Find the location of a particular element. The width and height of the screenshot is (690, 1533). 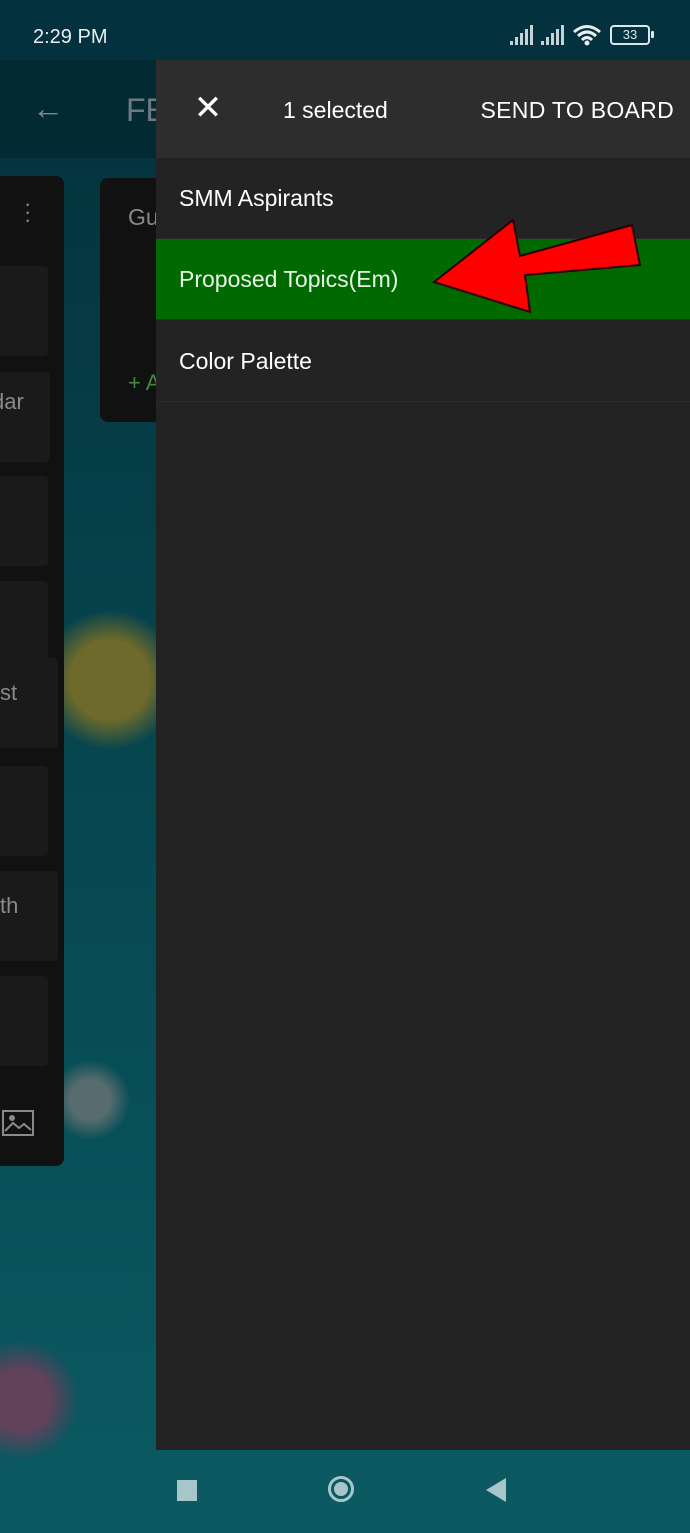

battery-icon: 33 is located at coordinates (632, 35).